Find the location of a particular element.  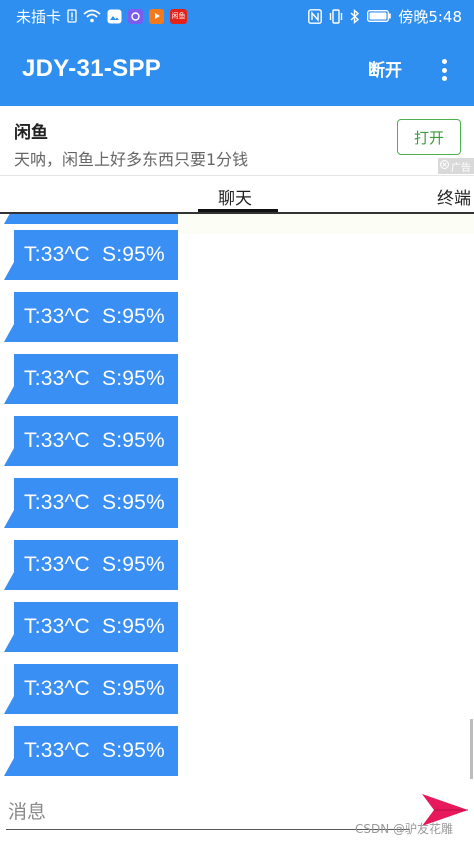

app-notification-icon is located at coordinates (136, 16).